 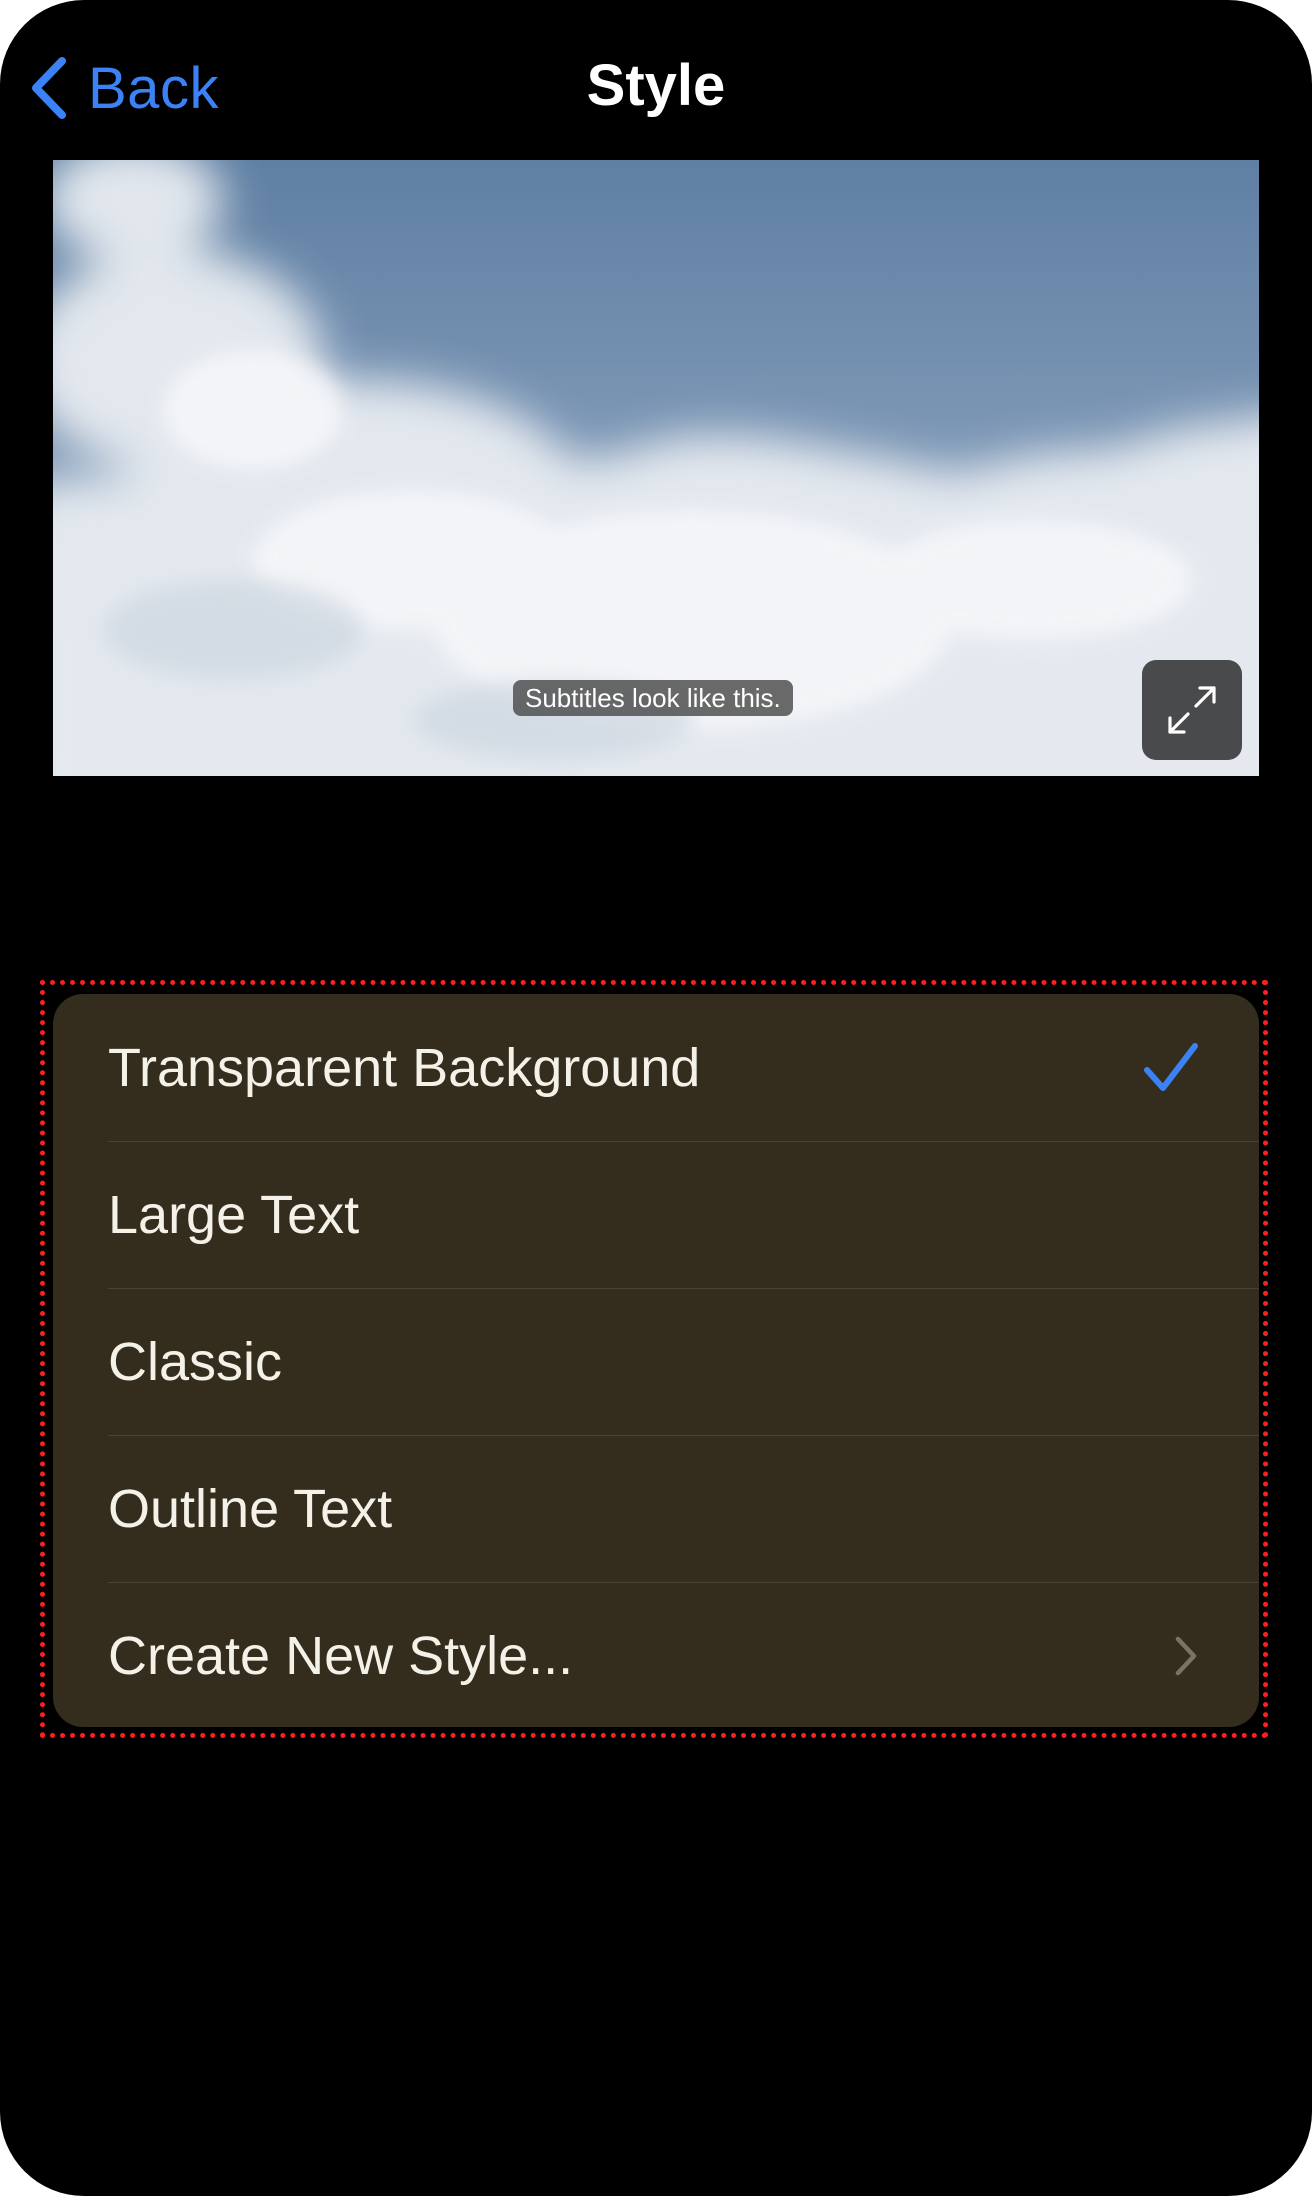 I want to click on page-title: Style, so click(x=656, y=85).